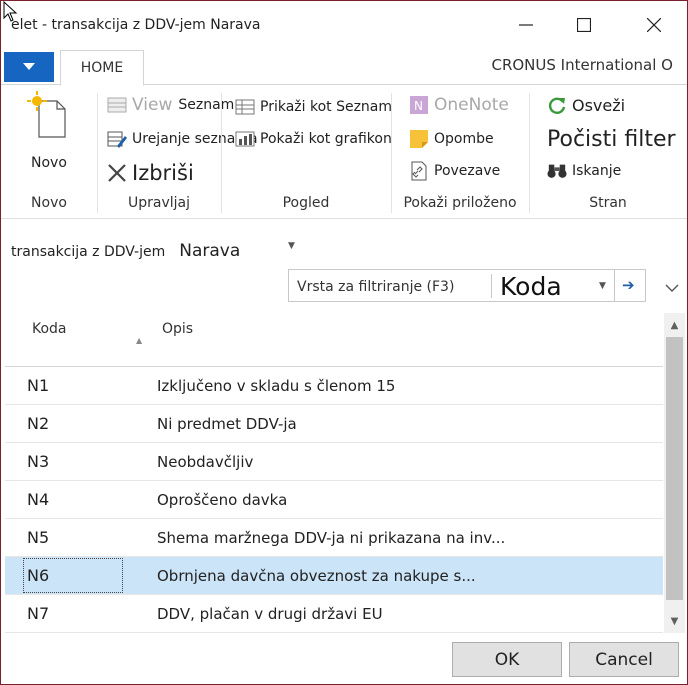  I want to click on cell-description: Ni predmet DDV-ja, so click(227, 424).